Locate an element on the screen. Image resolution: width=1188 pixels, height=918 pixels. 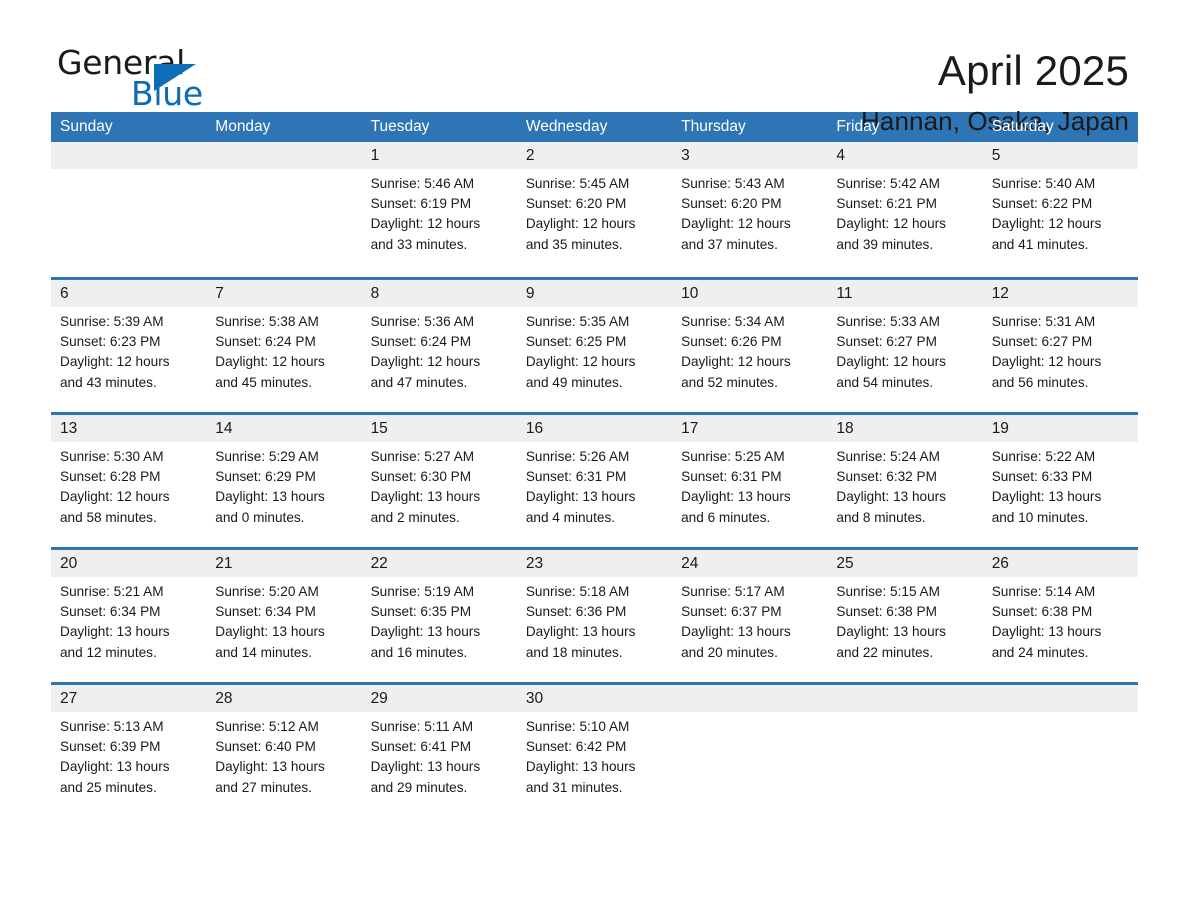
day-number: 22 is located at coordinates (379, 563).